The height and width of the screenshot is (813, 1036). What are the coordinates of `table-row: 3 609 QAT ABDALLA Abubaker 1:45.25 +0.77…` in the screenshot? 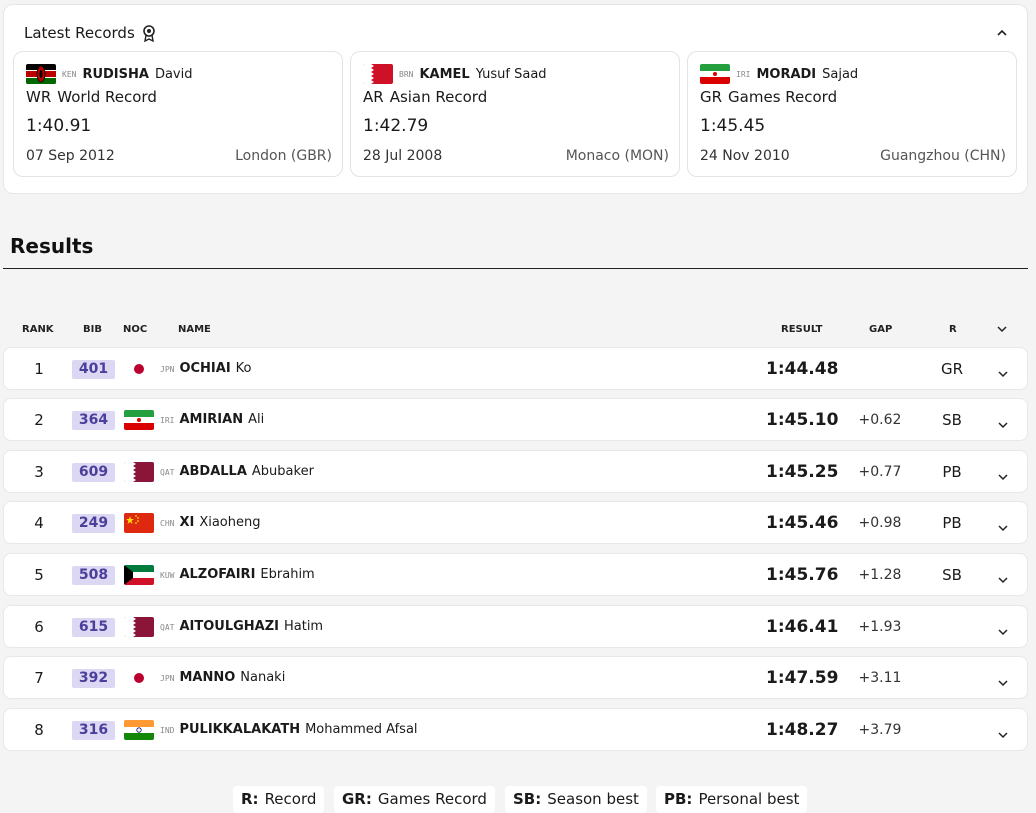 It's located at (515, 471).